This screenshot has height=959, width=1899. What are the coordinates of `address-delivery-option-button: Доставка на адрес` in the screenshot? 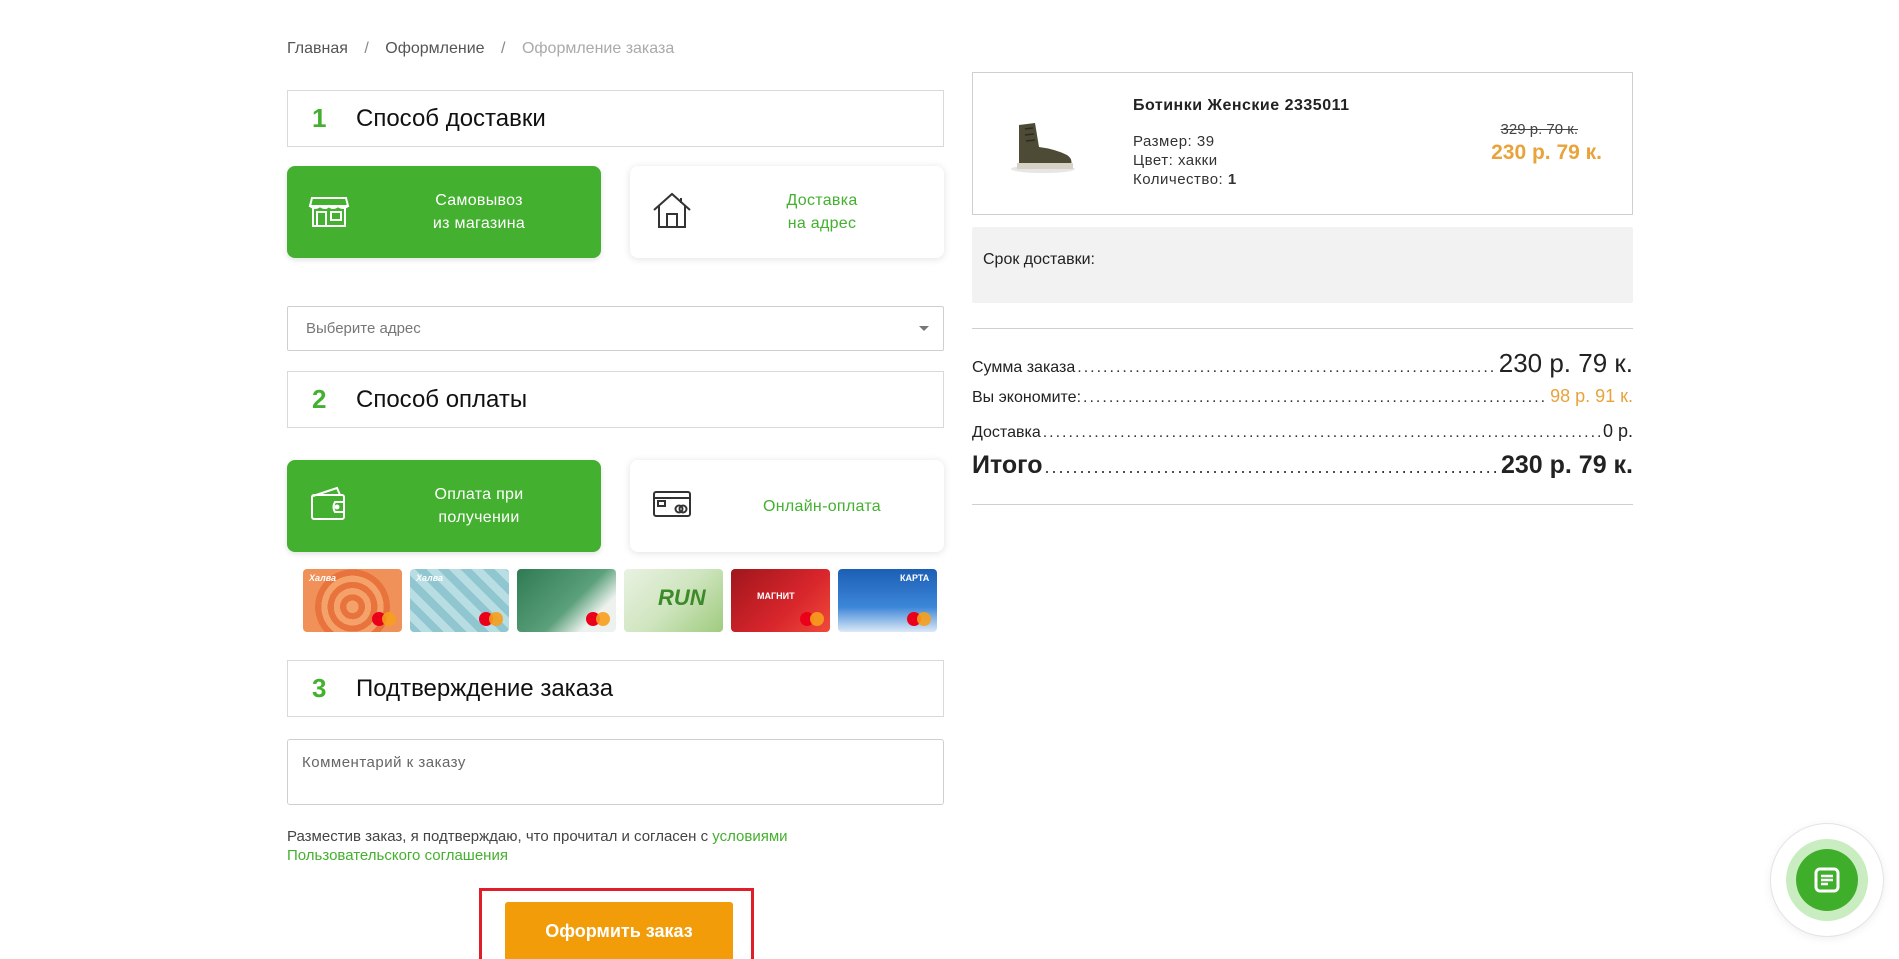 It's located at (787, 212).